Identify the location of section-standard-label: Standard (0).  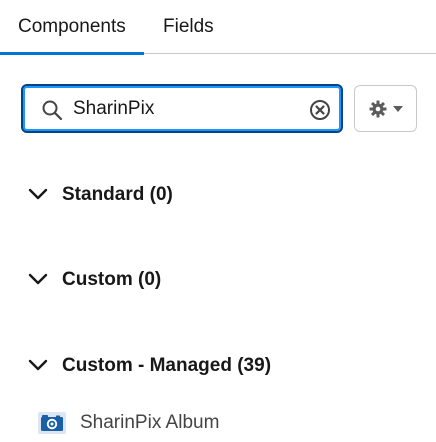
(117, 194).